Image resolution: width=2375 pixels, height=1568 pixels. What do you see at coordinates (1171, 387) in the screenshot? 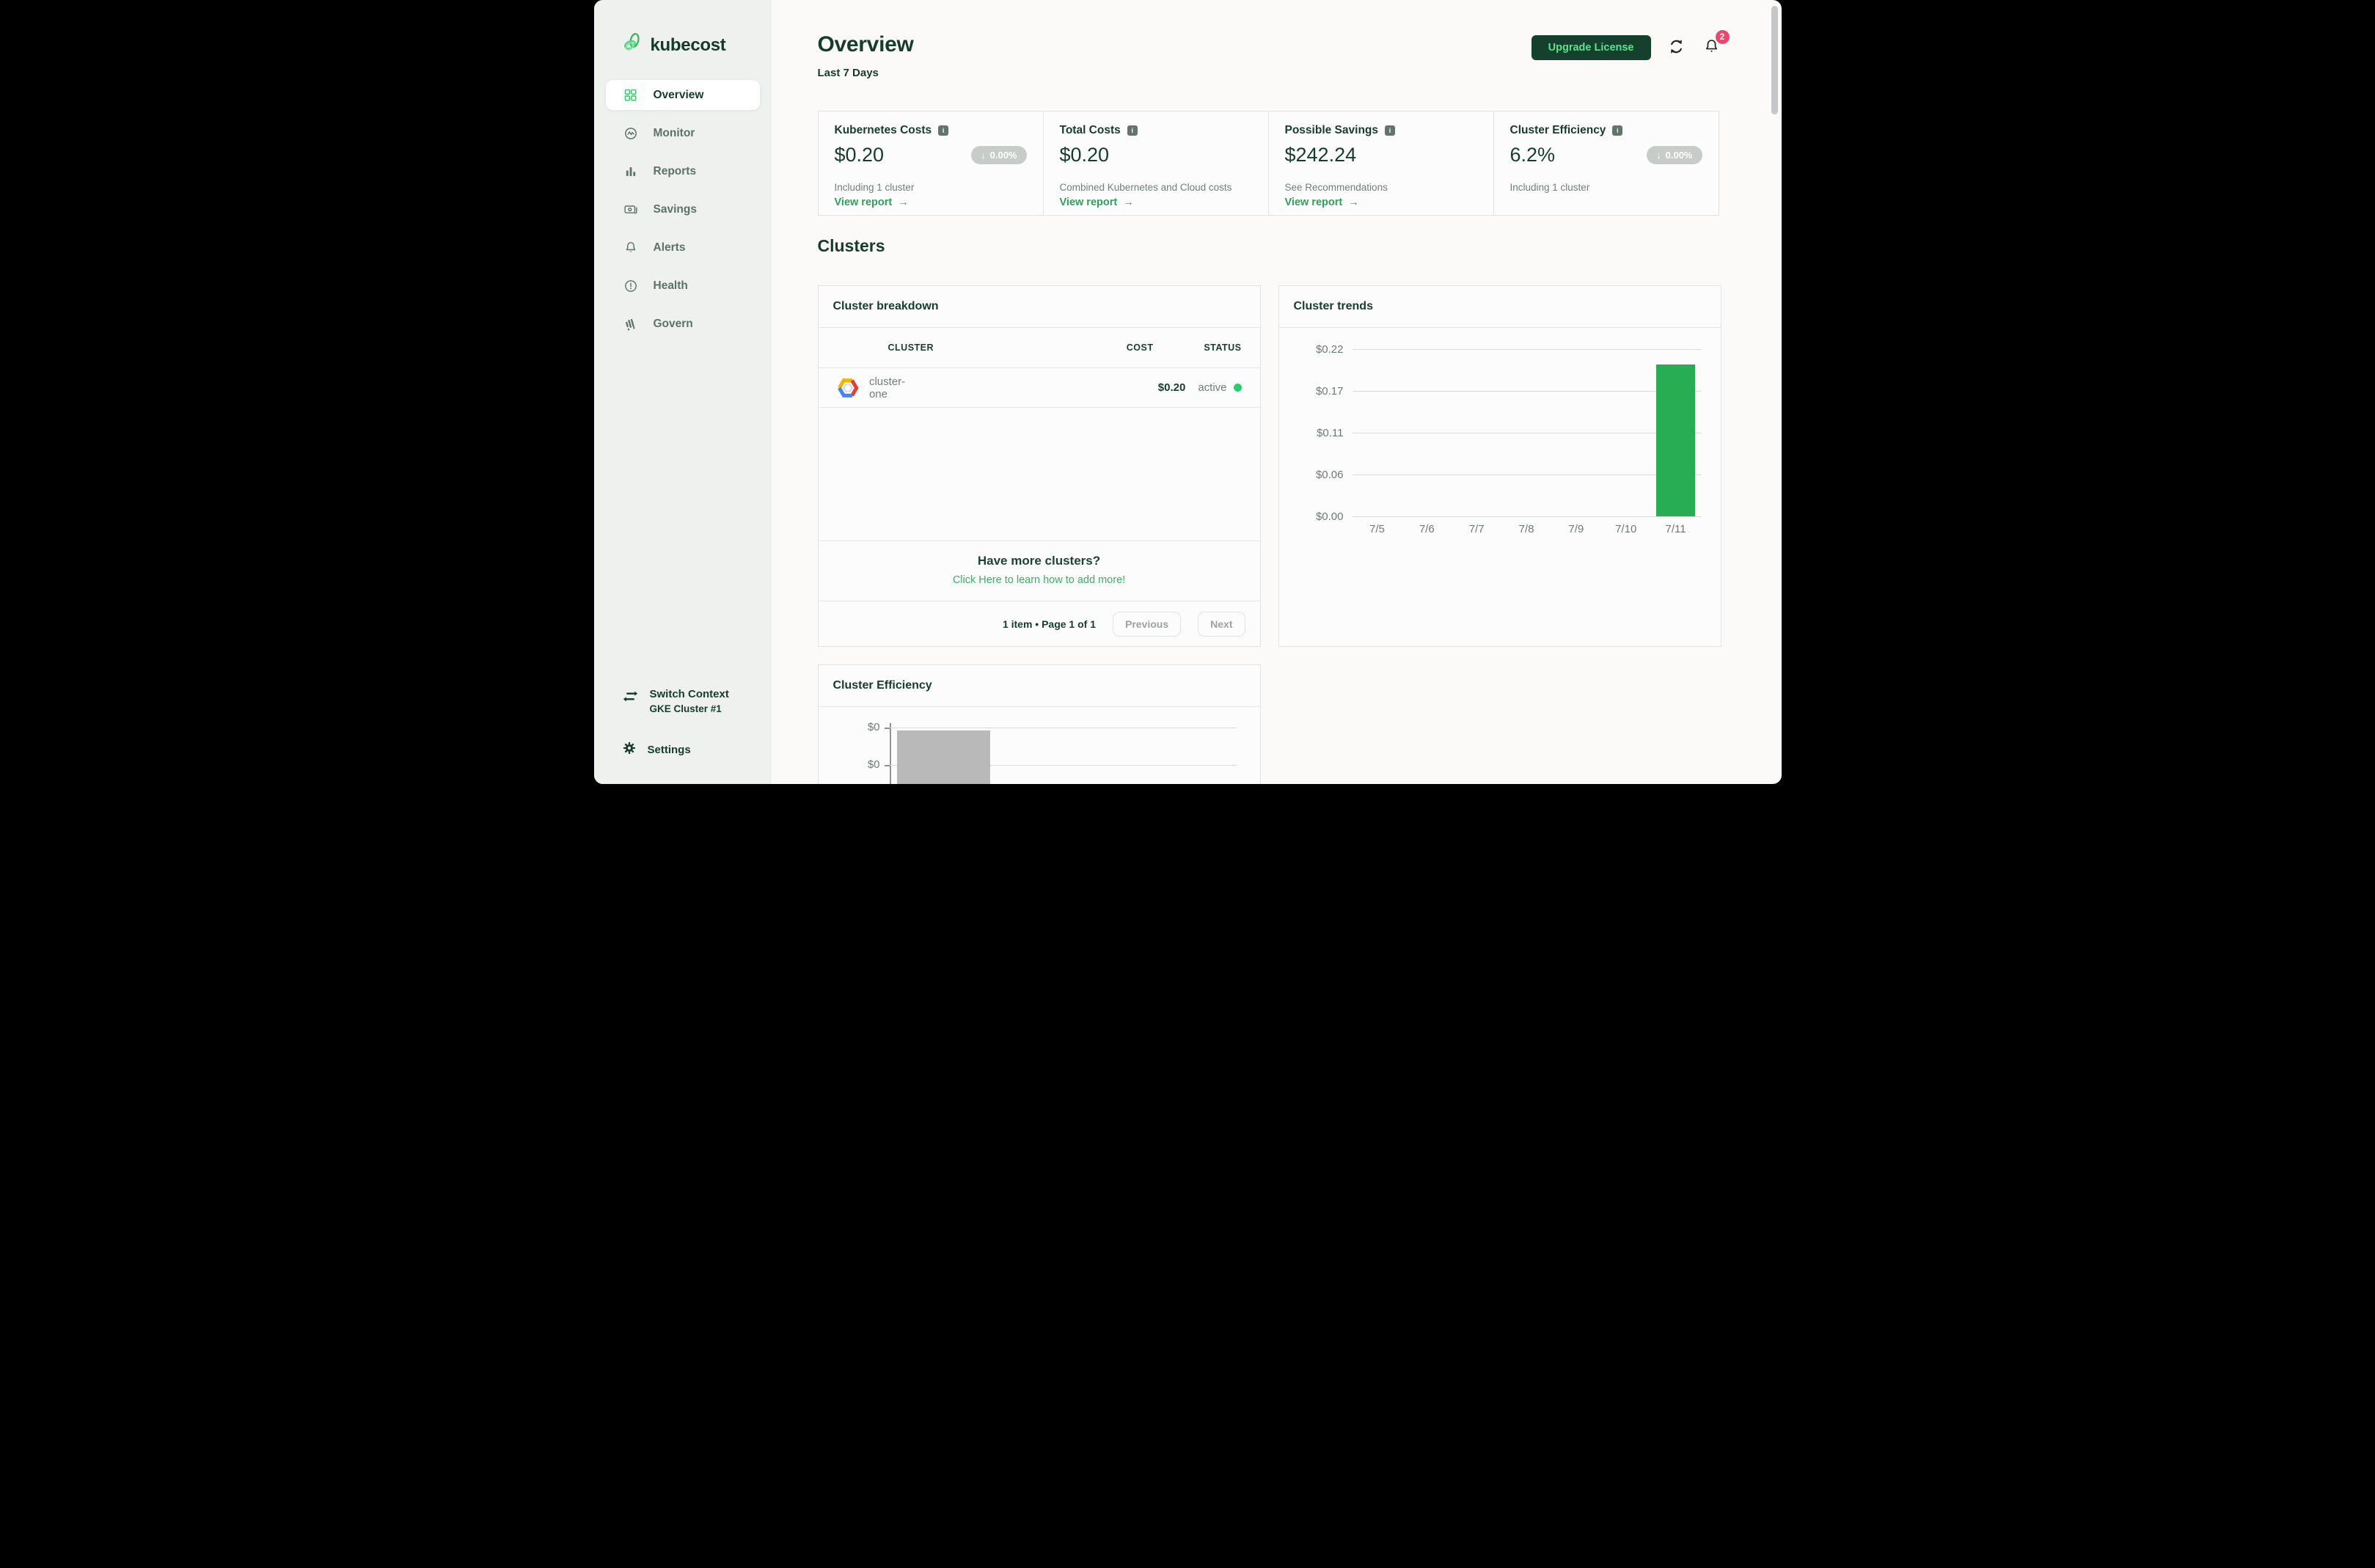
I see `cluster-cost: $0.20` at bounding box center [1171, 387].